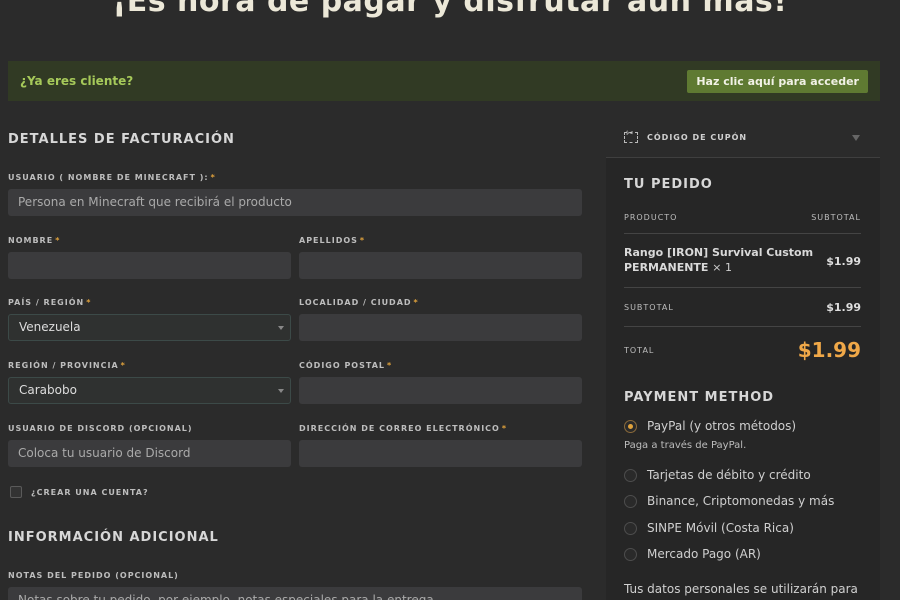 This screenshot has width=900, height=600. I want to click on payment-method-title: PAYMENT METHOD, so click(699, 397).